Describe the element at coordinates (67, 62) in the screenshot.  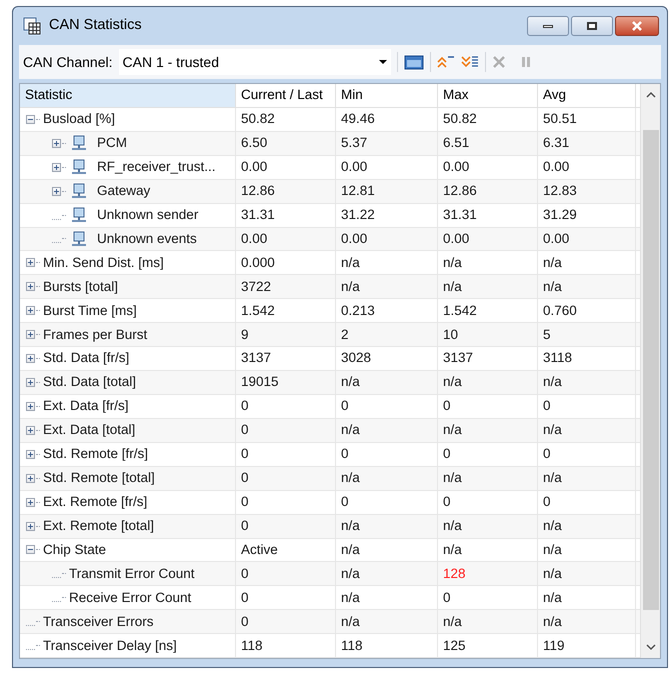
I see `channel-label: CAN Channel:` at that location.